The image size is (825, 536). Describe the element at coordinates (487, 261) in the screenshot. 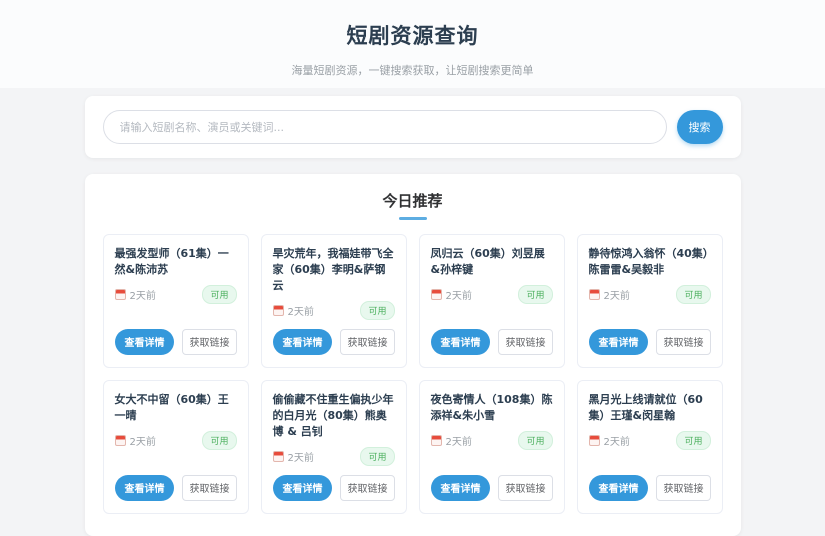

I see `drama-title: 凤归云（60集）刘昱展&孙梓键` at that location.